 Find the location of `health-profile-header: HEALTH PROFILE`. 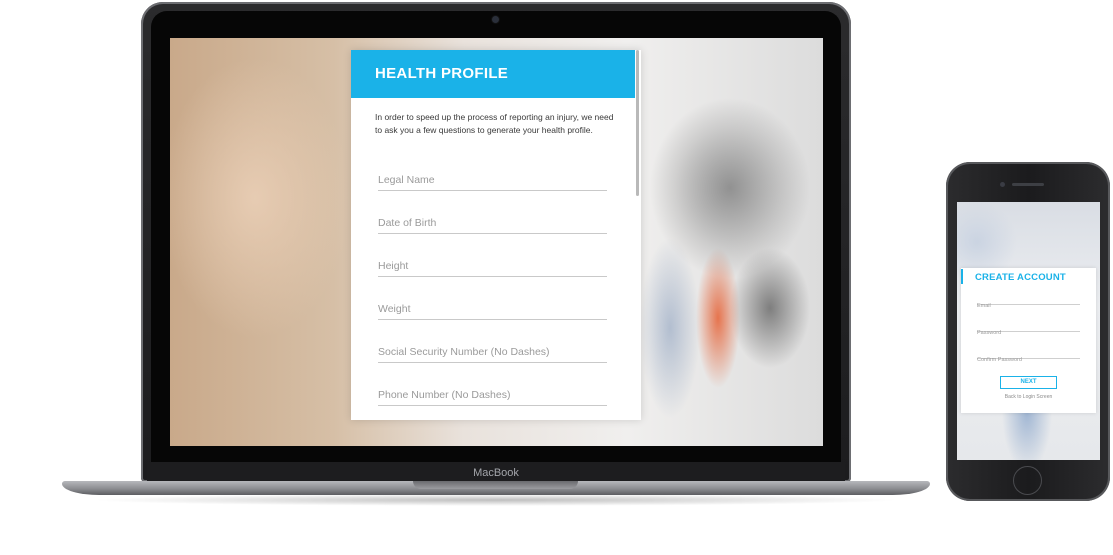

health-profile-header: HEALTH PROFILE is located at coordinates (493, 74).